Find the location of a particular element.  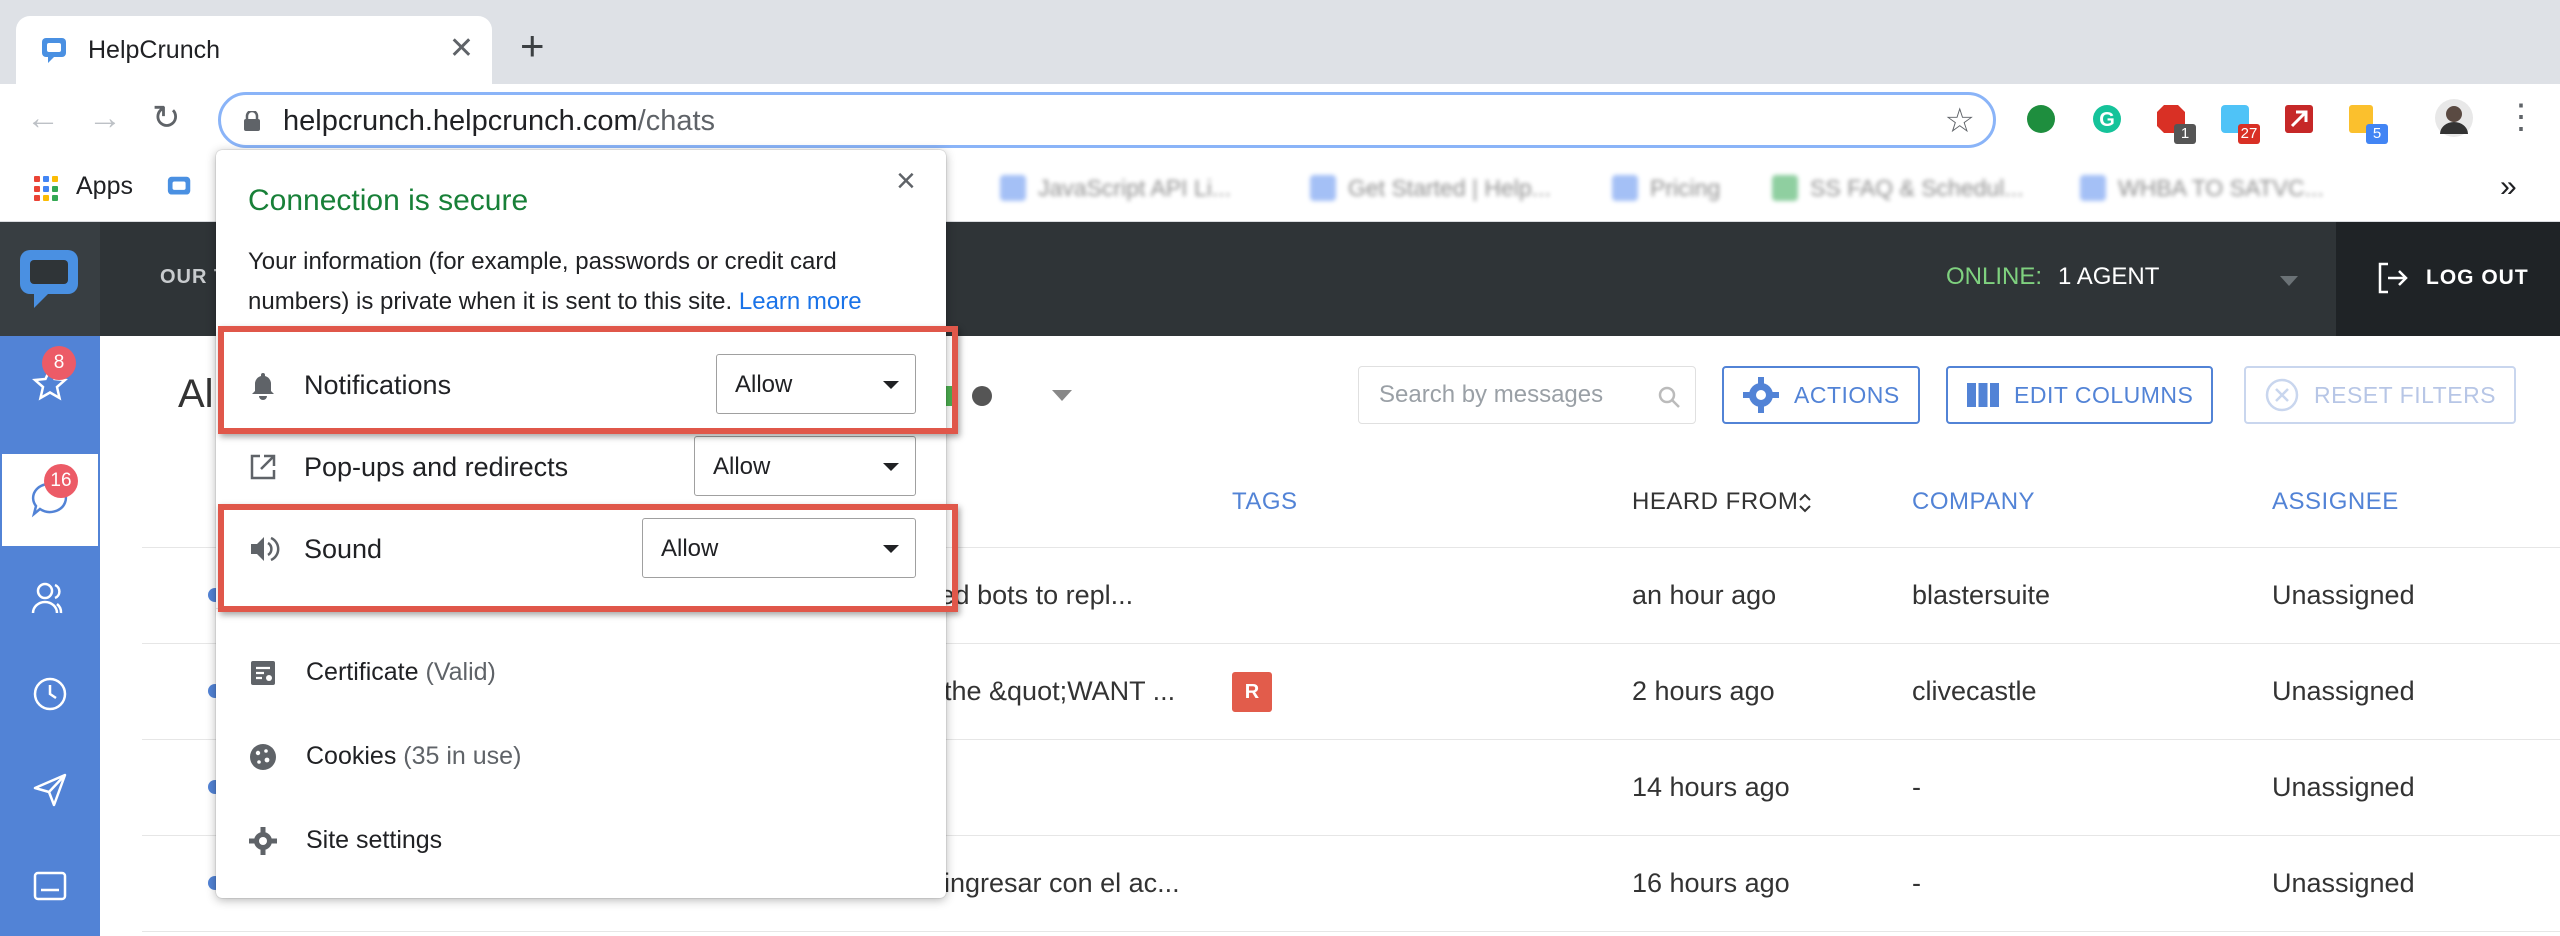

status-filter-dot-icon is located at coordinates (982, 396).